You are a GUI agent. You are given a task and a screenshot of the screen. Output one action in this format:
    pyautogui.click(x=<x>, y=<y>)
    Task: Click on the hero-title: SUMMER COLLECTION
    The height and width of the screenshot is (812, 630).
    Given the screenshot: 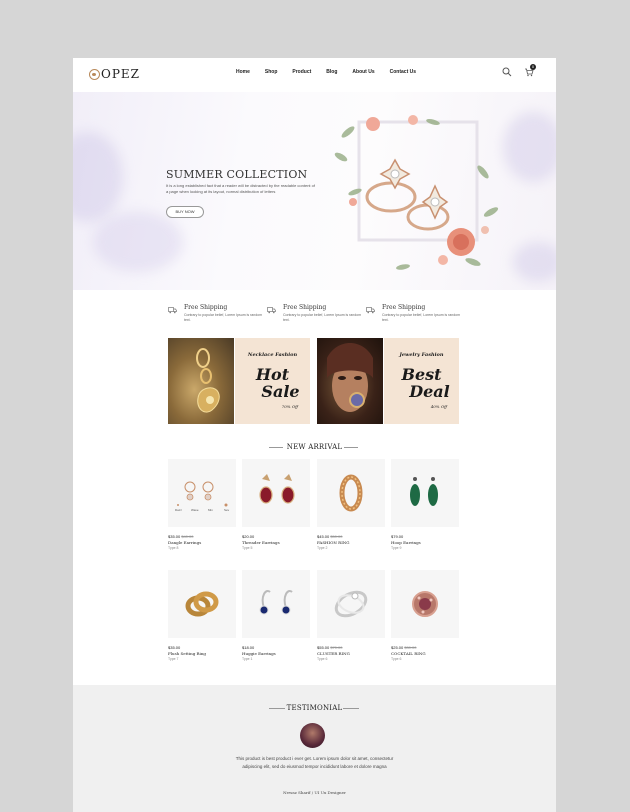 What is the action you would take?
    pyautogui.click(x=237, y=174)
    